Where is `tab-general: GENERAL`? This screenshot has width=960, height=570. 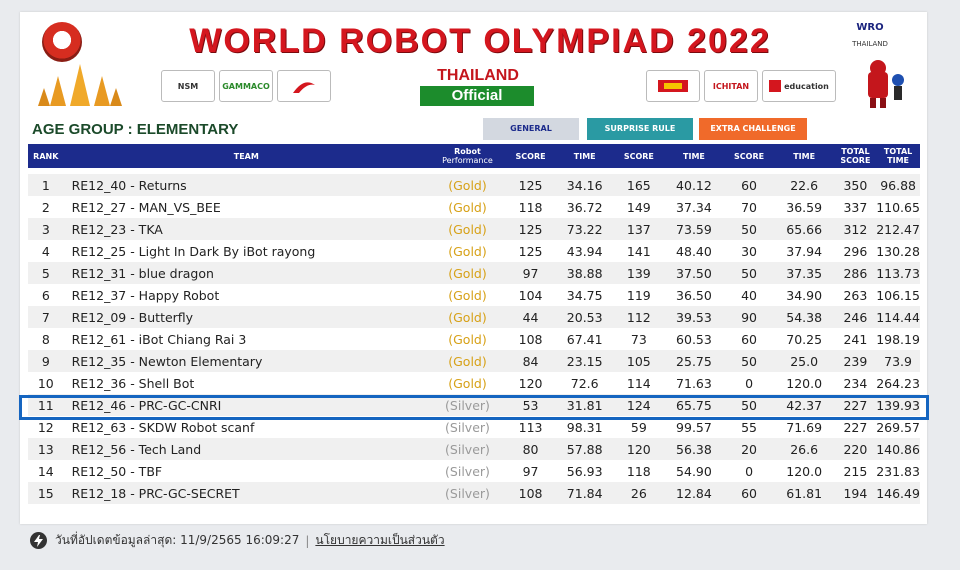
tab-general: GENERAL is located at coordinates (531, 129).